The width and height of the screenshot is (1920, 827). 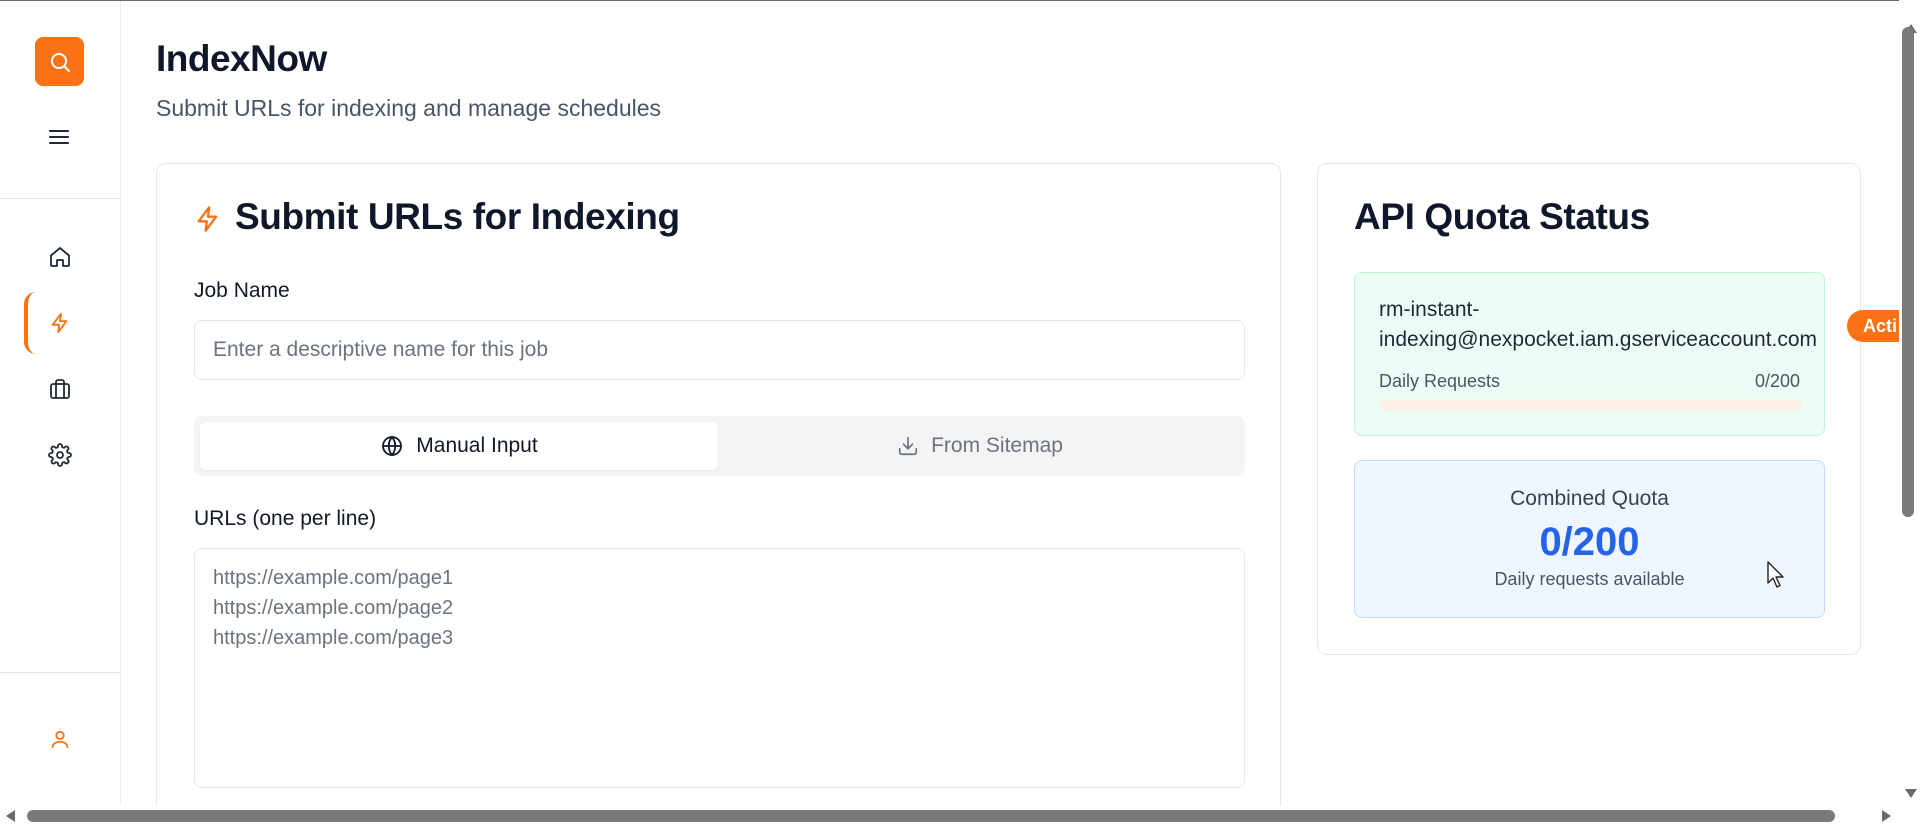 I want to click on scroll-right-arrow-icon, so click(x=1886, y=816).